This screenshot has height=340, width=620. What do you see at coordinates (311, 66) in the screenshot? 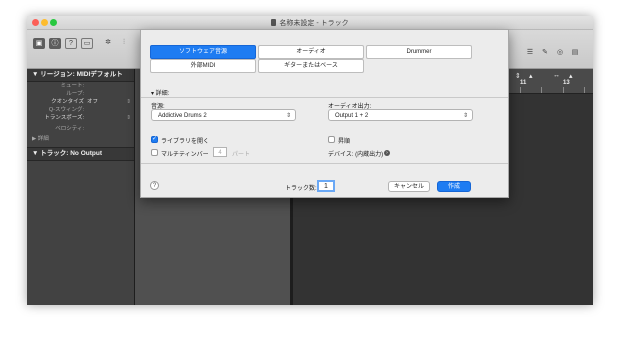
I see `type-guitar-bass-button: ギターまたはベース` at bounding box center [311, 66].